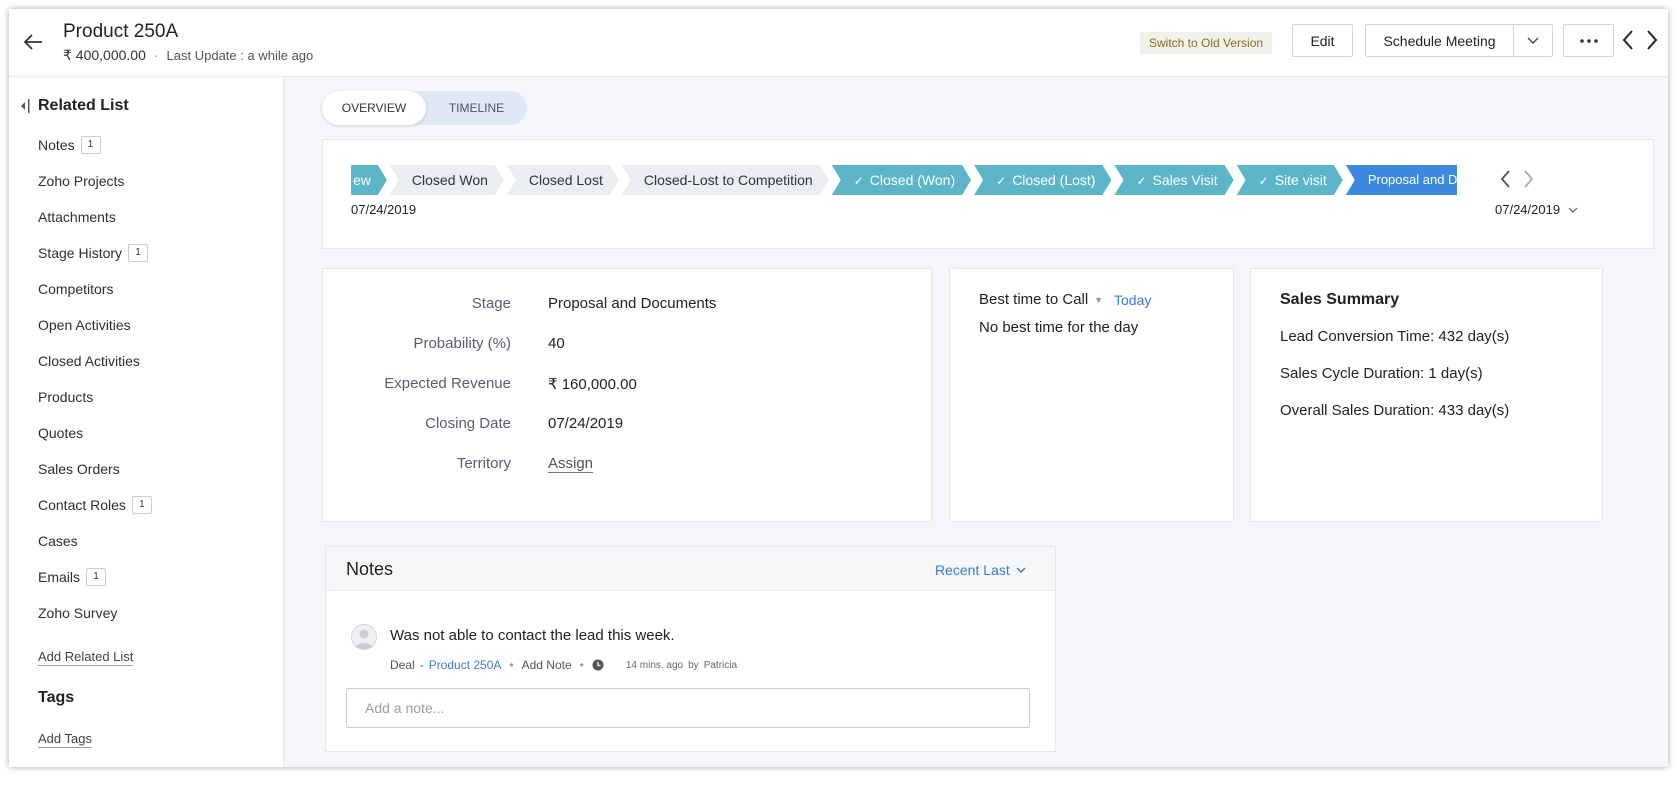  I want to click on stage-step: ✓ Site visit, so click(1290, 180).